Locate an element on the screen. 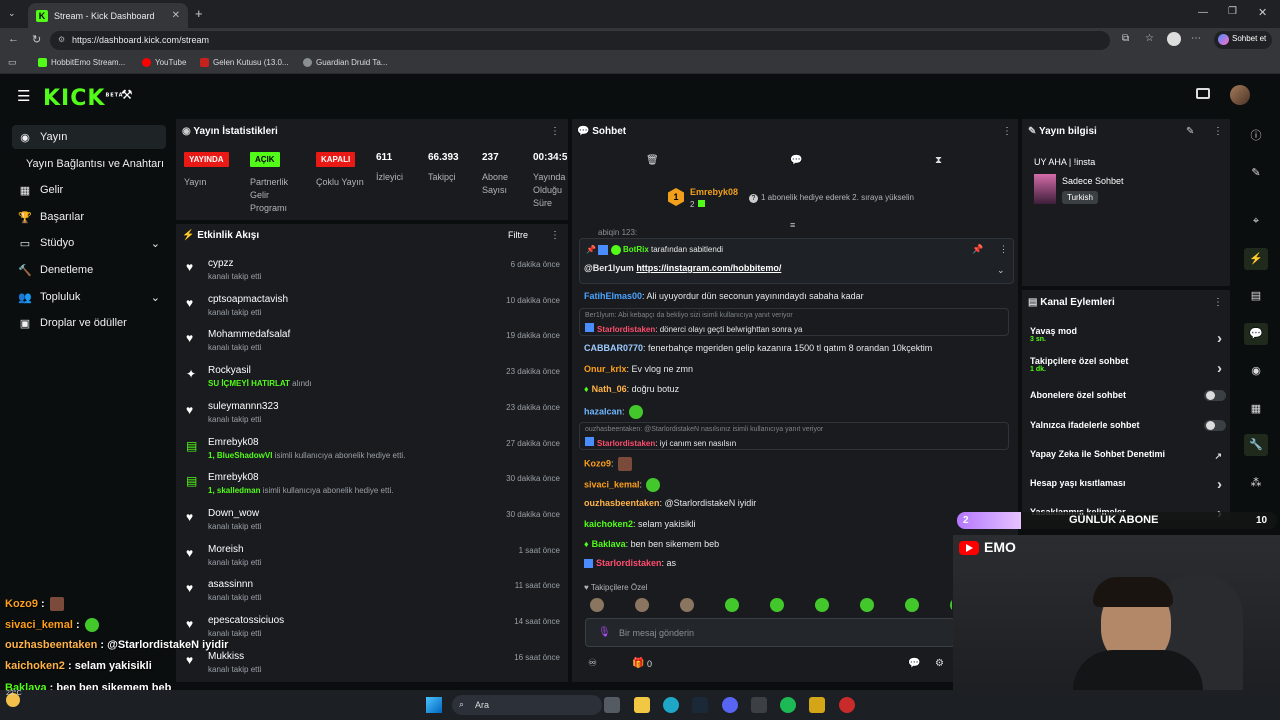 This screenshot has width=1280, height=720. microphone-icon: 🎙 is located at coordinates (604, 632).